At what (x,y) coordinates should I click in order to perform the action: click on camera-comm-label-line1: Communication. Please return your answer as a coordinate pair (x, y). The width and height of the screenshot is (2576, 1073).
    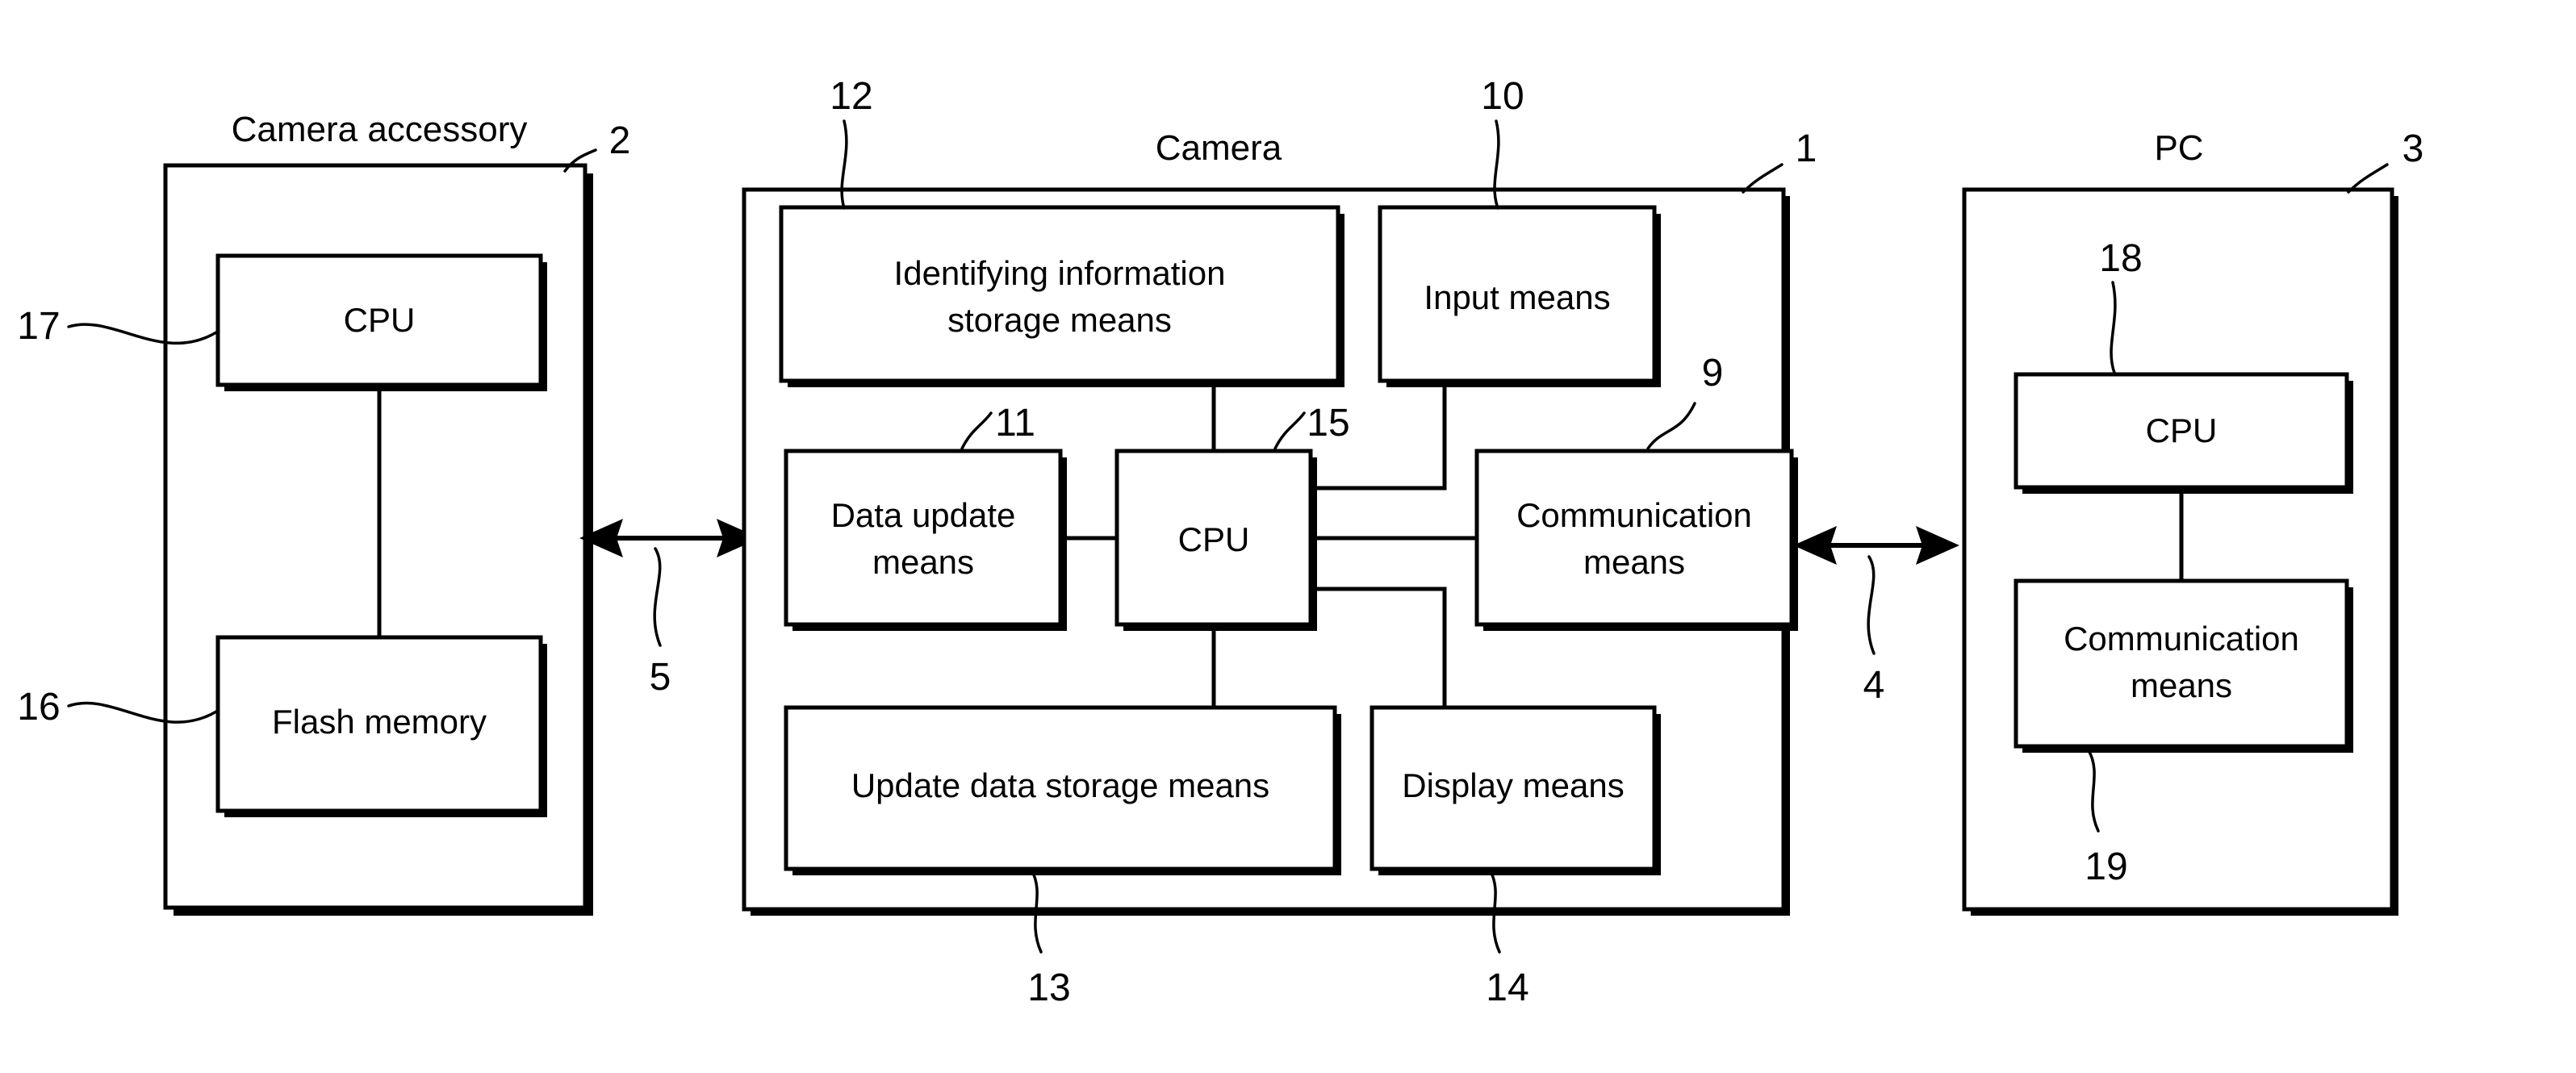
    Looking at the image, I should click on (1634, 515).